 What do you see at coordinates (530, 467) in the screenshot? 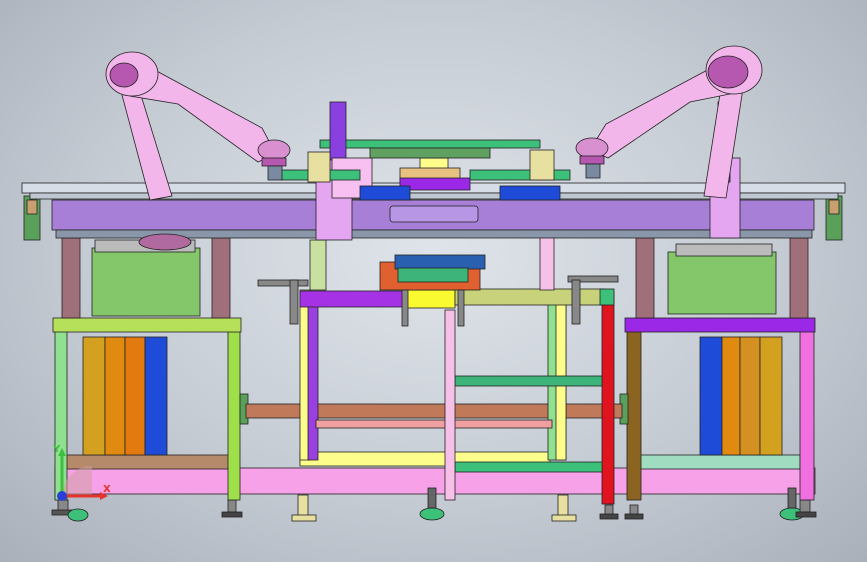
I see `base-center-green` at bounding box center [530, 467].